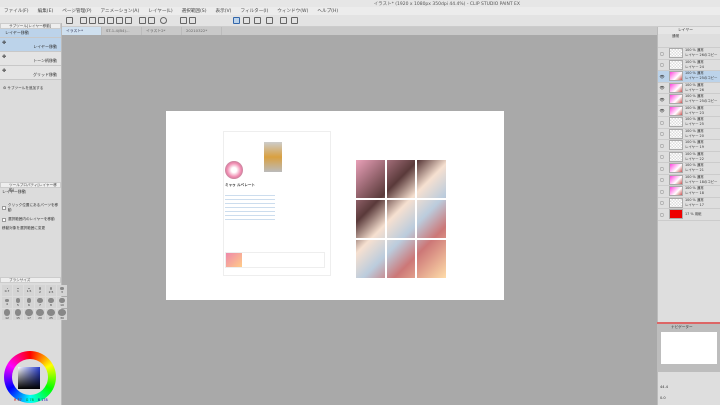 Image resolution: width=720 pixels, height=405 pixels. I want to click on subtool-layer-move: ✥ レイヤー移動, so click(30, 45).